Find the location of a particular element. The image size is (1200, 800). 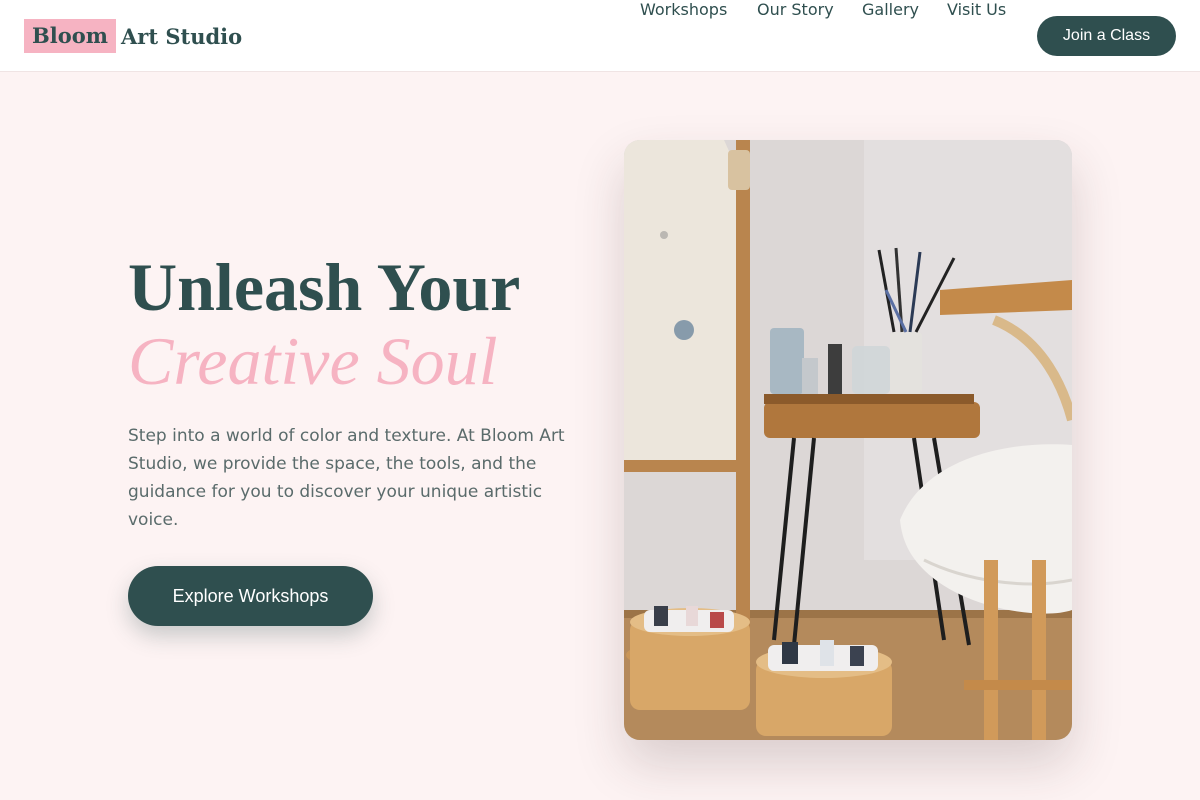

nav-link-workshops: Workshops is located at coordinates (683, 9).